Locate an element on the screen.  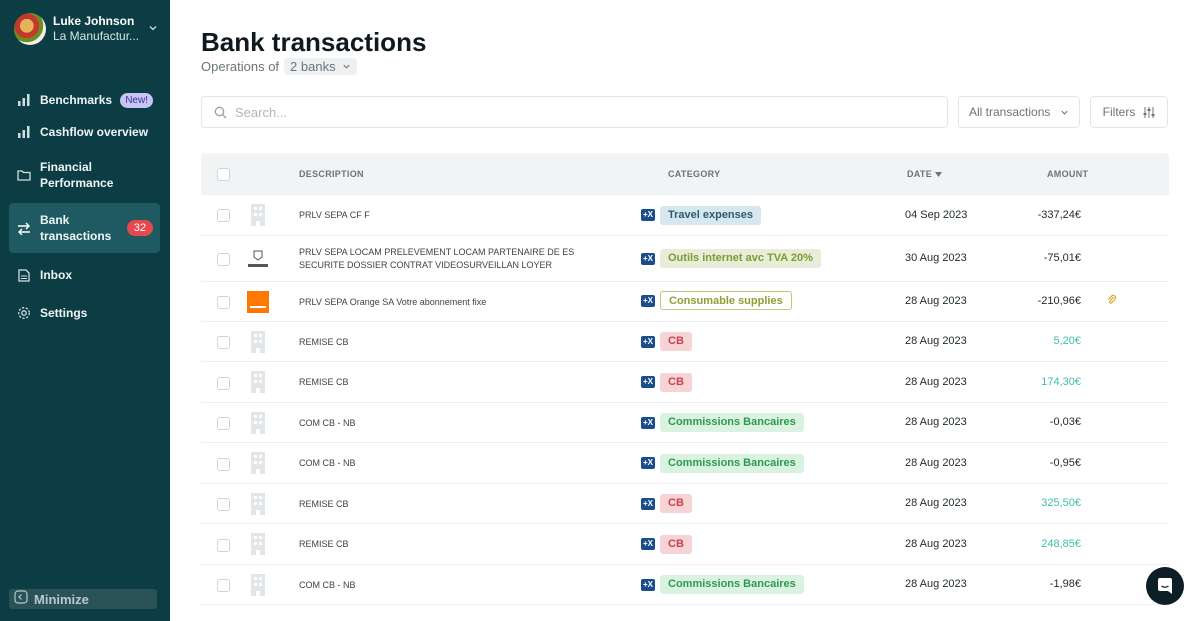
row-amount: -0,95€ is located at coordinates (1065, 463).